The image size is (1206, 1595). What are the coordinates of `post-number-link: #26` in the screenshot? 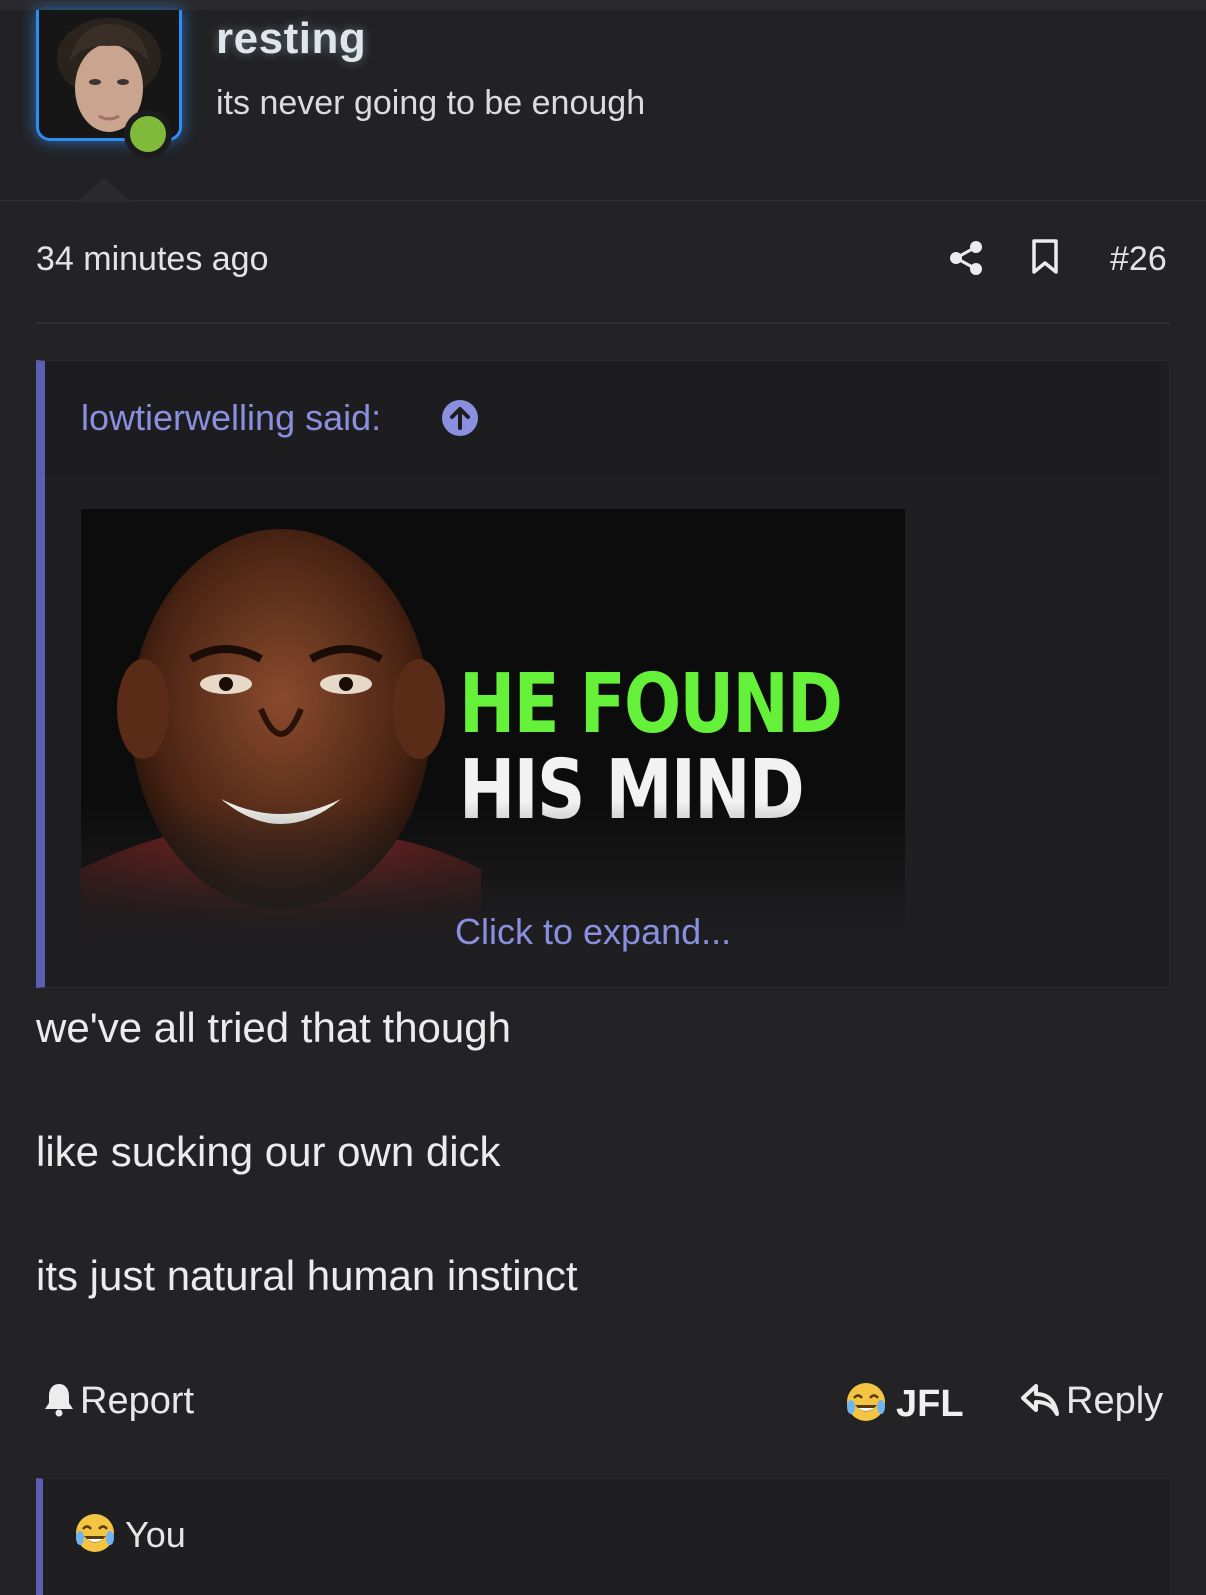 It's located at (1138, 259).